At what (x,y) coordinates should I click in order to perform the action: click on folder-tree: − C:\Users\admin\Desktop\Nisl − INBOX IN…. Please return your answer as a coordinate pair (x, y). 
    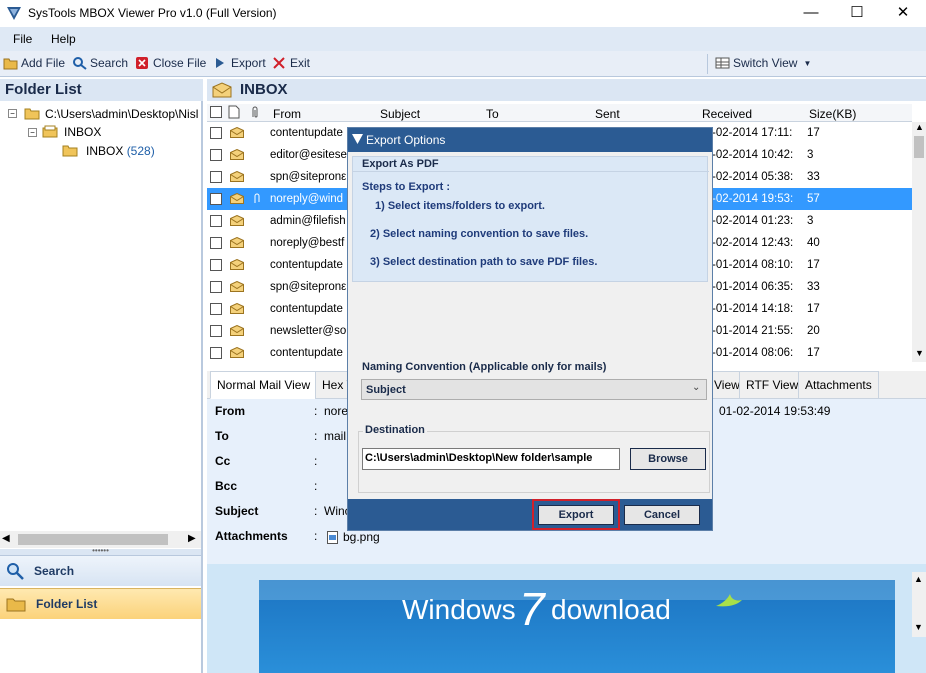
    Looking at the image, I should click on (105, 146).